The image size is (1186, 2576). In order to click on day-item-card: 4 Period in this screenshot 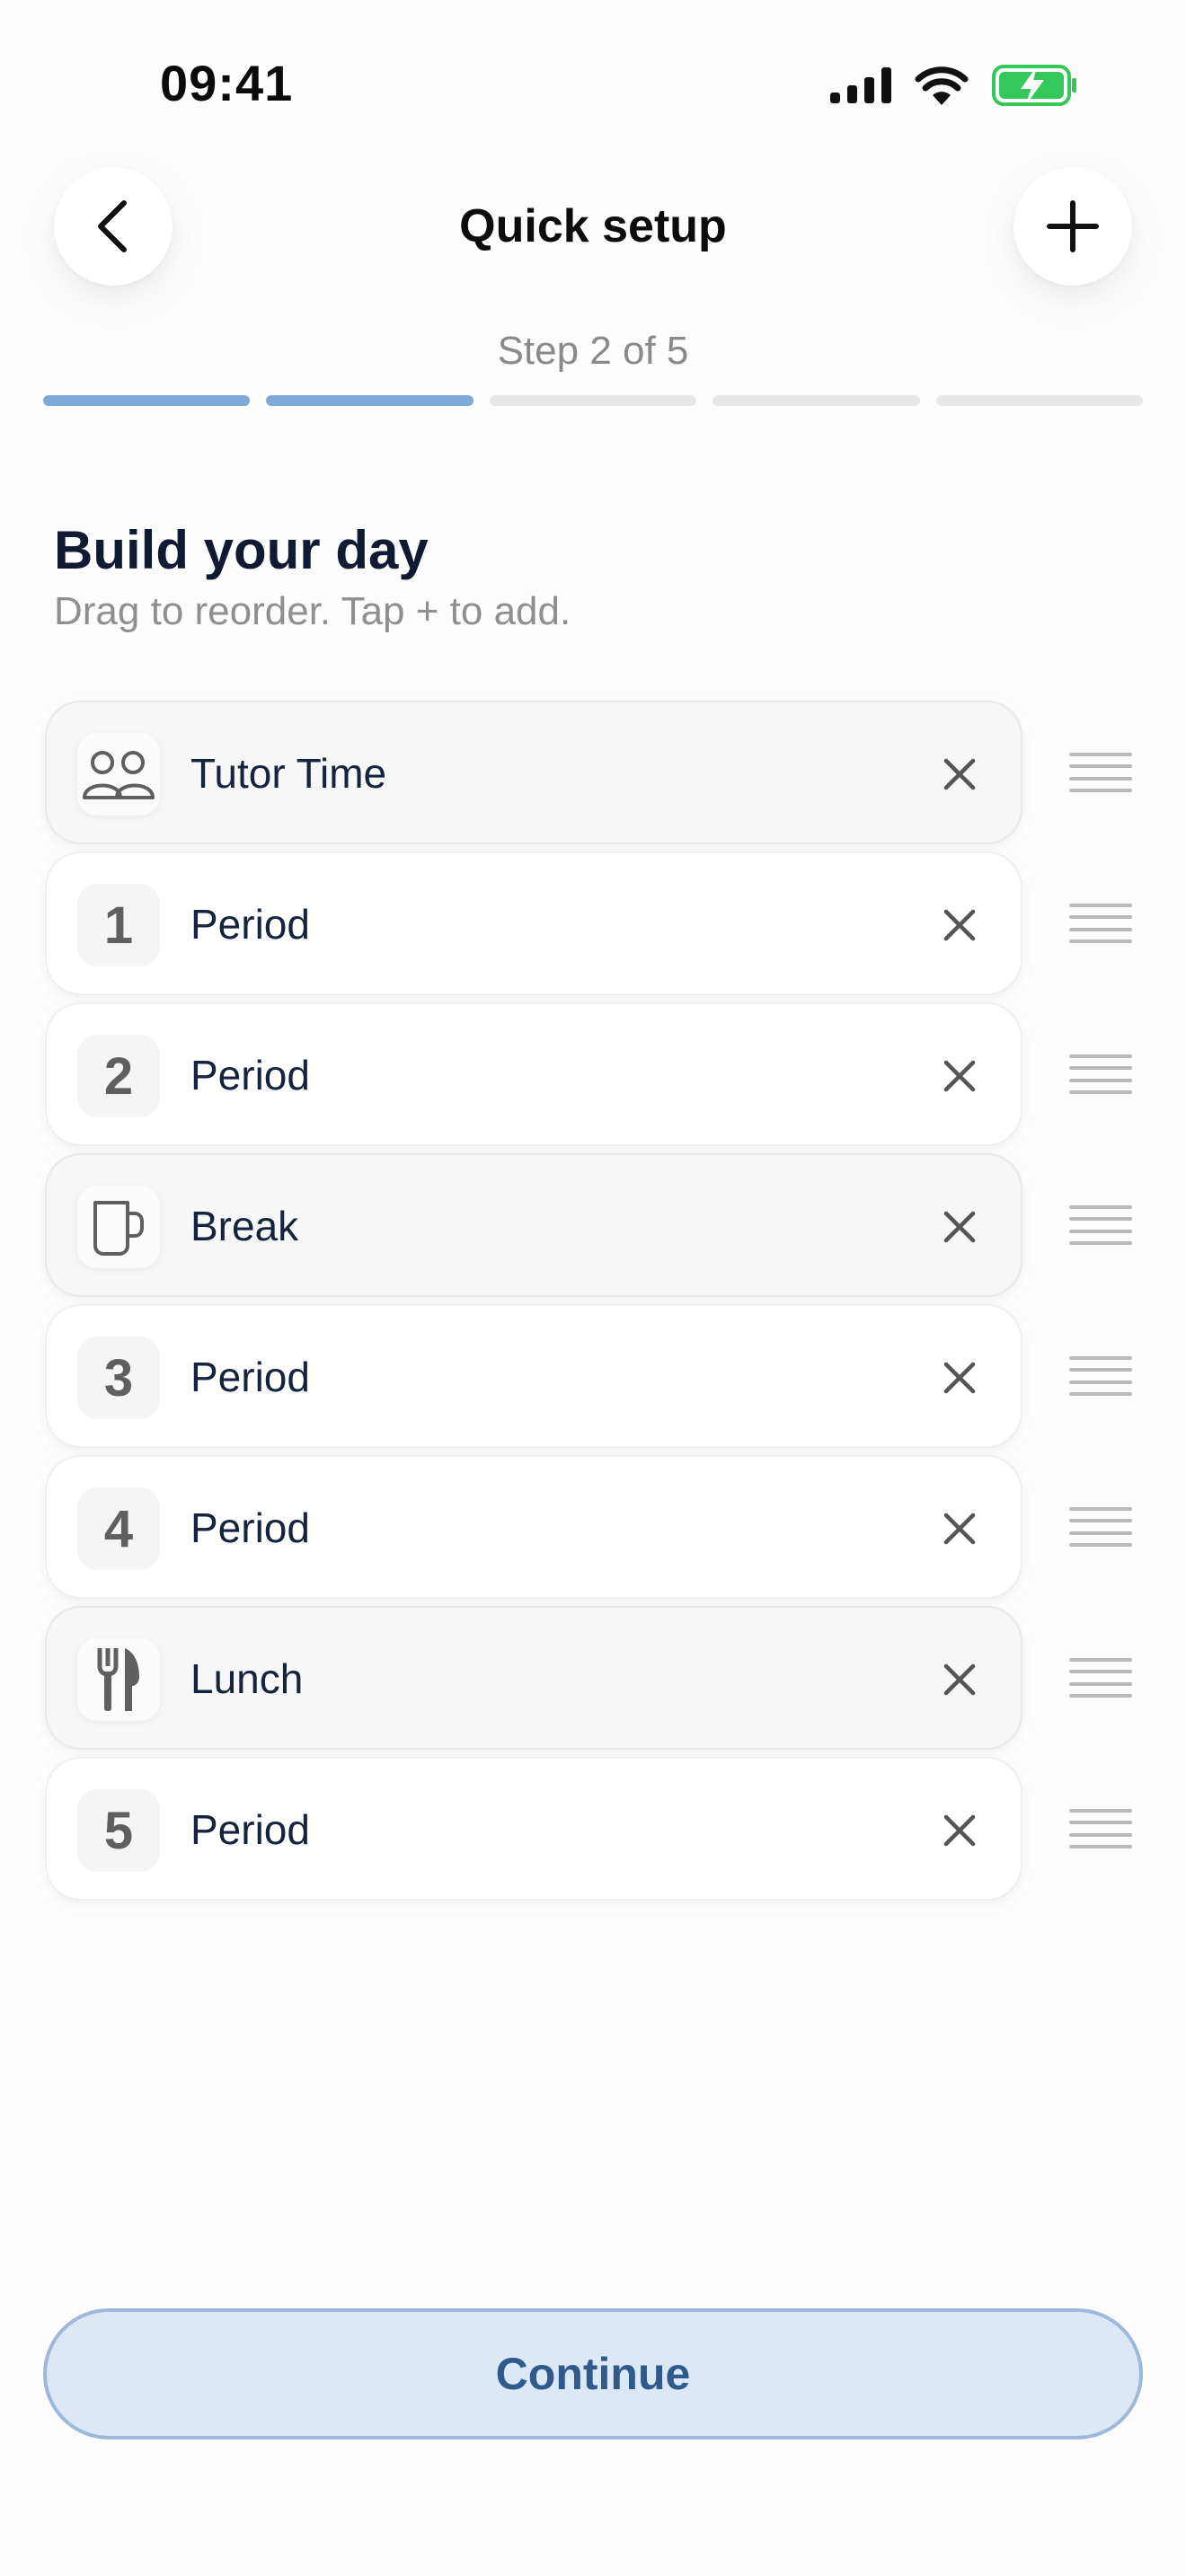, I will do `click(533, 1527)`.